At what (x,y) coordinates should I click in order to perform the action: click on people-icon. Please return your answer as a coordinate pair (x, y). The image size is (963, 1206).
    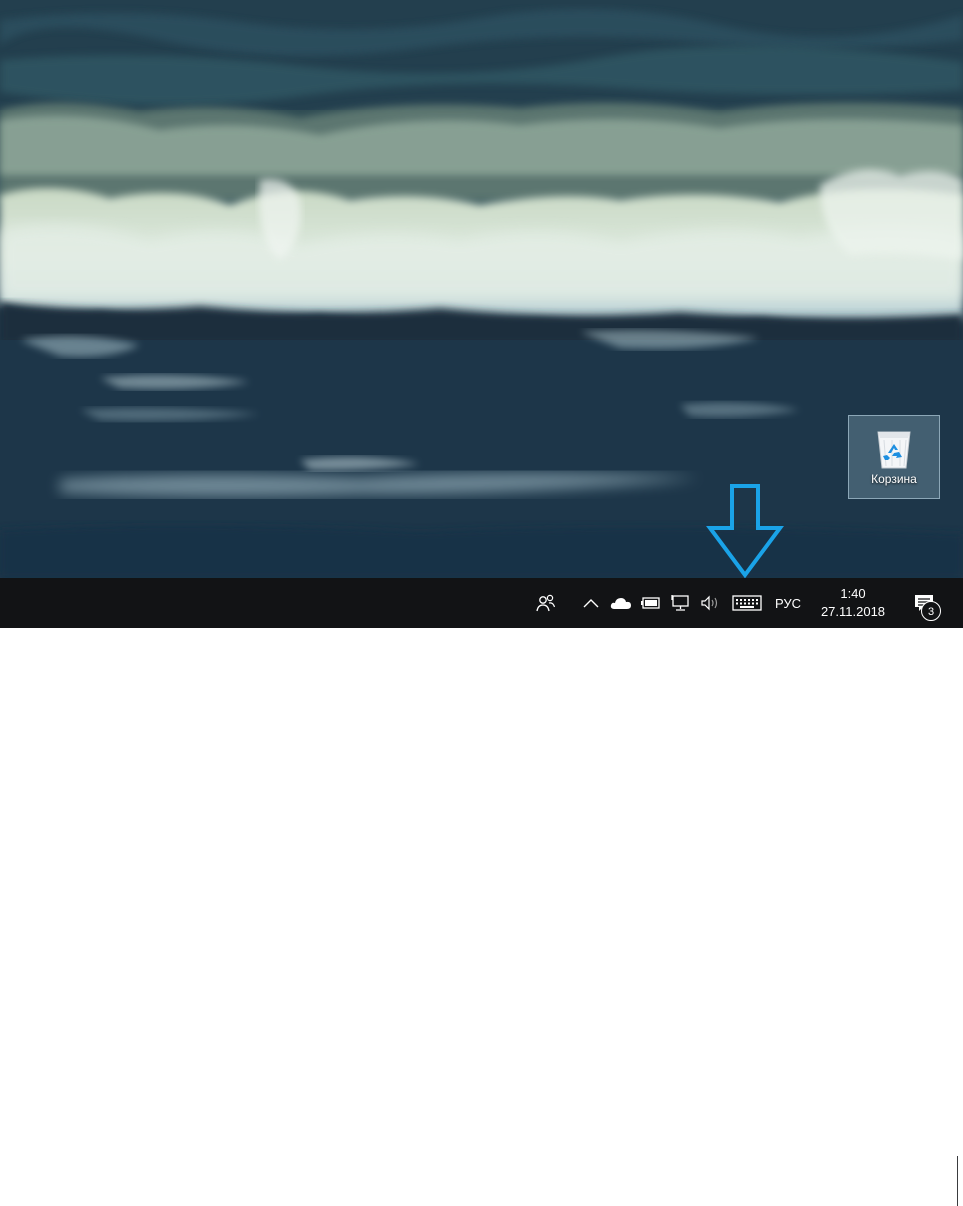
    Looking at the image, I should click on (546, 603).